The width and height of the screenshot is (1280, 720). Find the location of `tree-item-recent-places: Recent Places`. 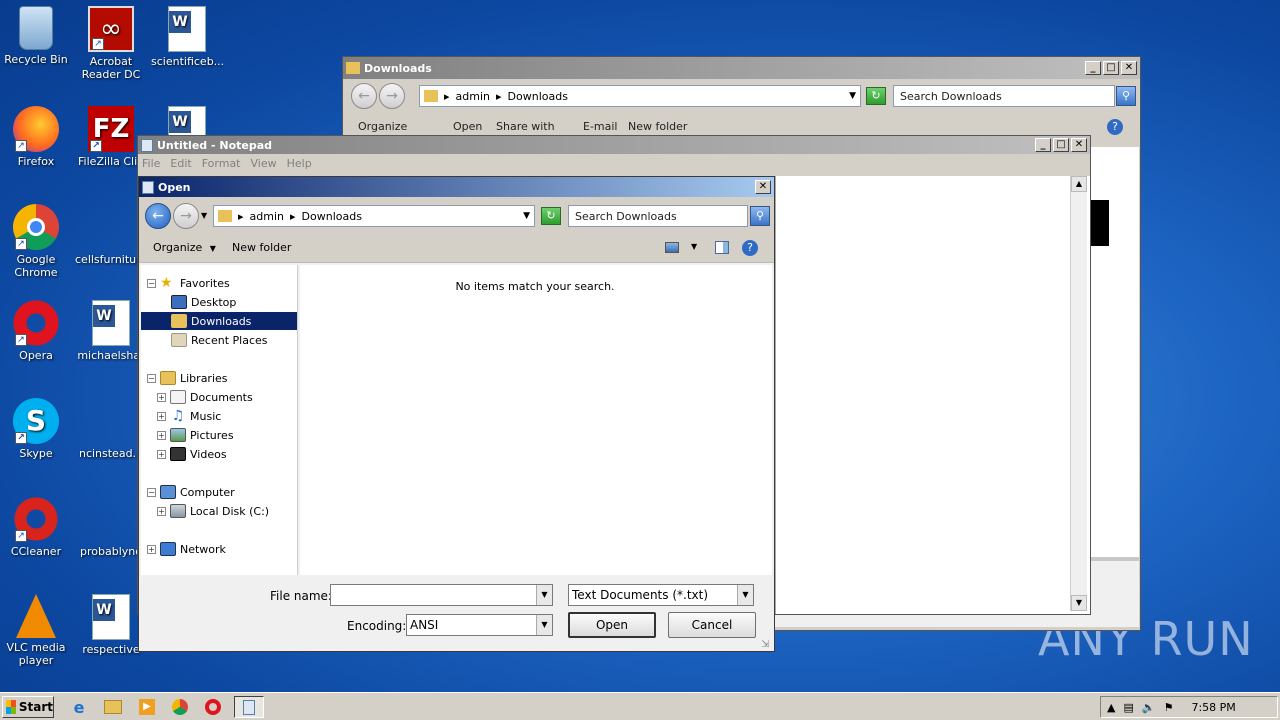

tree-item-recent-places: Recent Places is located at coordinates (217, 340).